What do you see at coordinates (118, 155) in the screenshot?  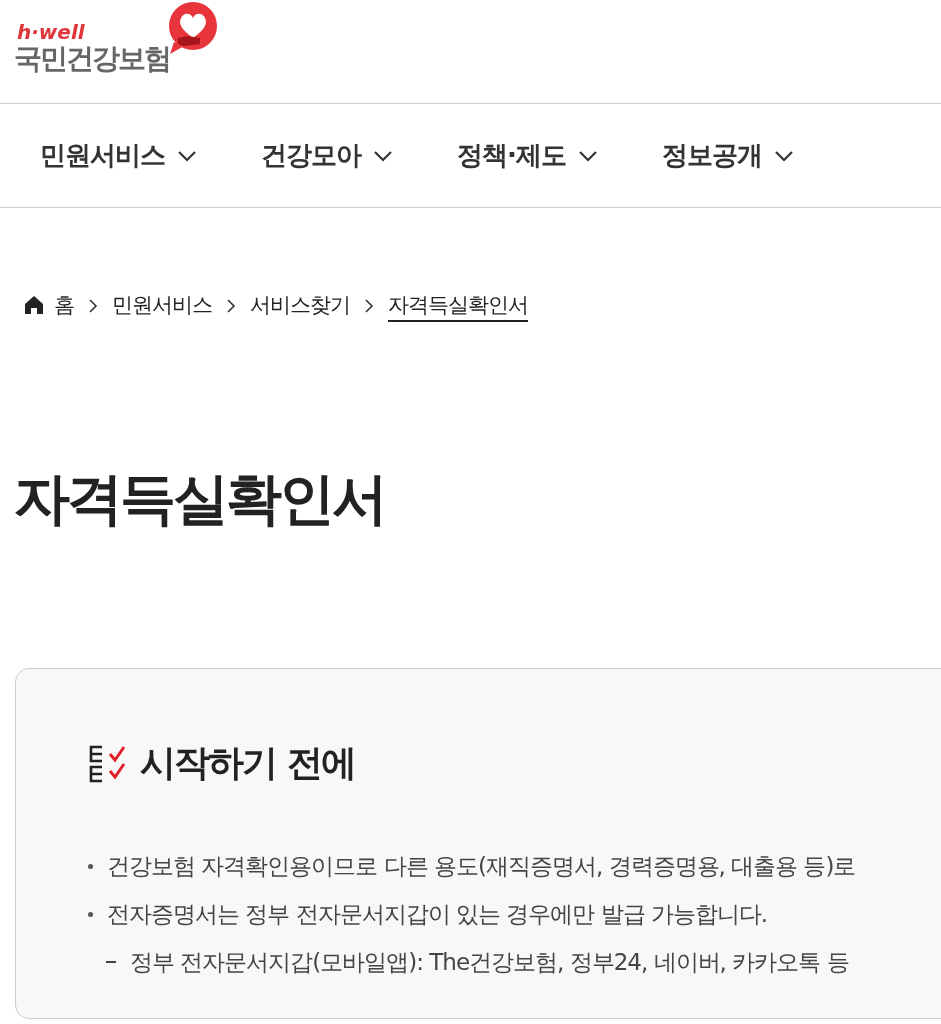 I see `nav-menu-item: 민원서비스` at bounding box center [118, 155].